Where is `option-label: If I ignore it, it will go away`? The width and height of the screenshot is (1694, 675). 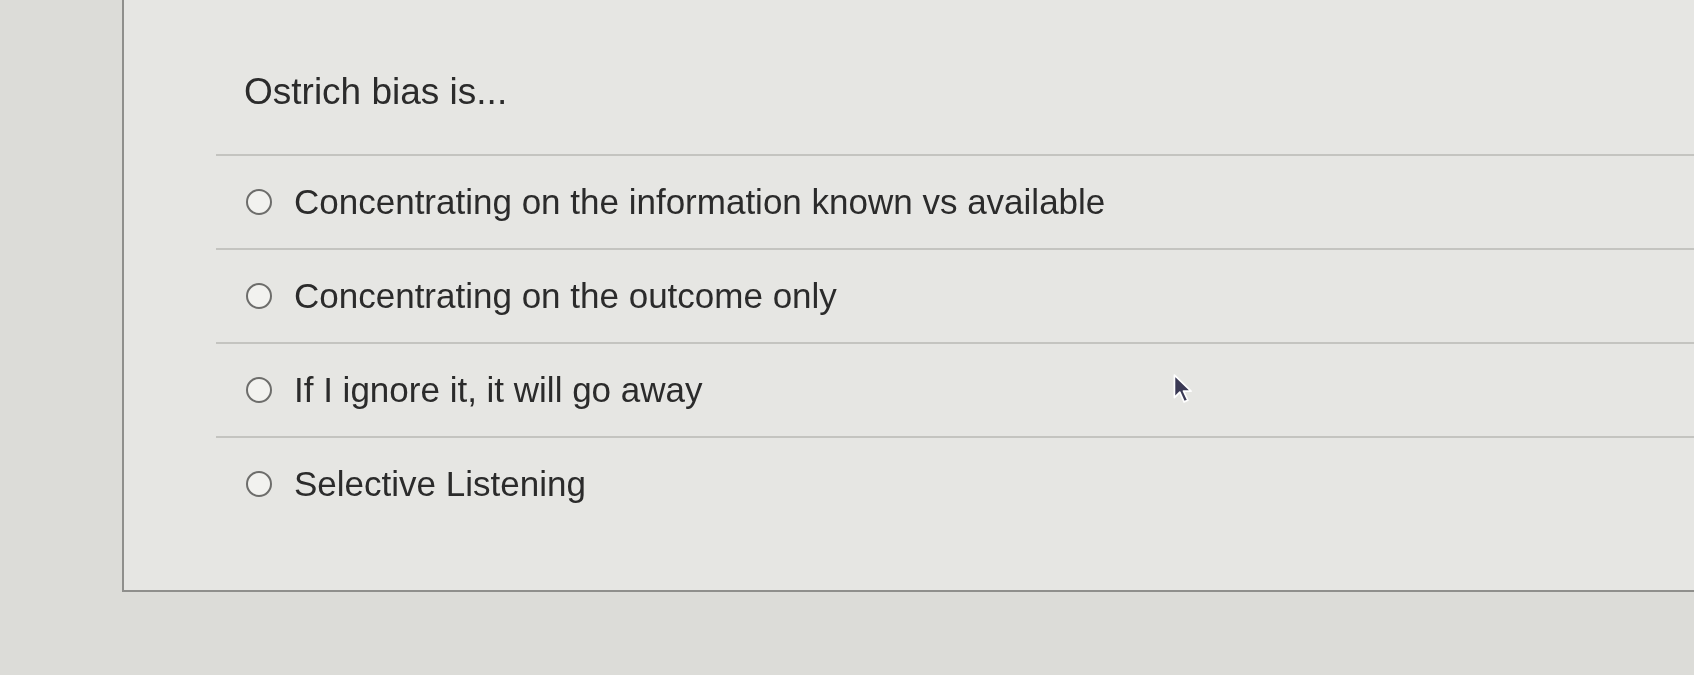 option-label: If I ignore it, it will go away is located at coordinates (498, 390).